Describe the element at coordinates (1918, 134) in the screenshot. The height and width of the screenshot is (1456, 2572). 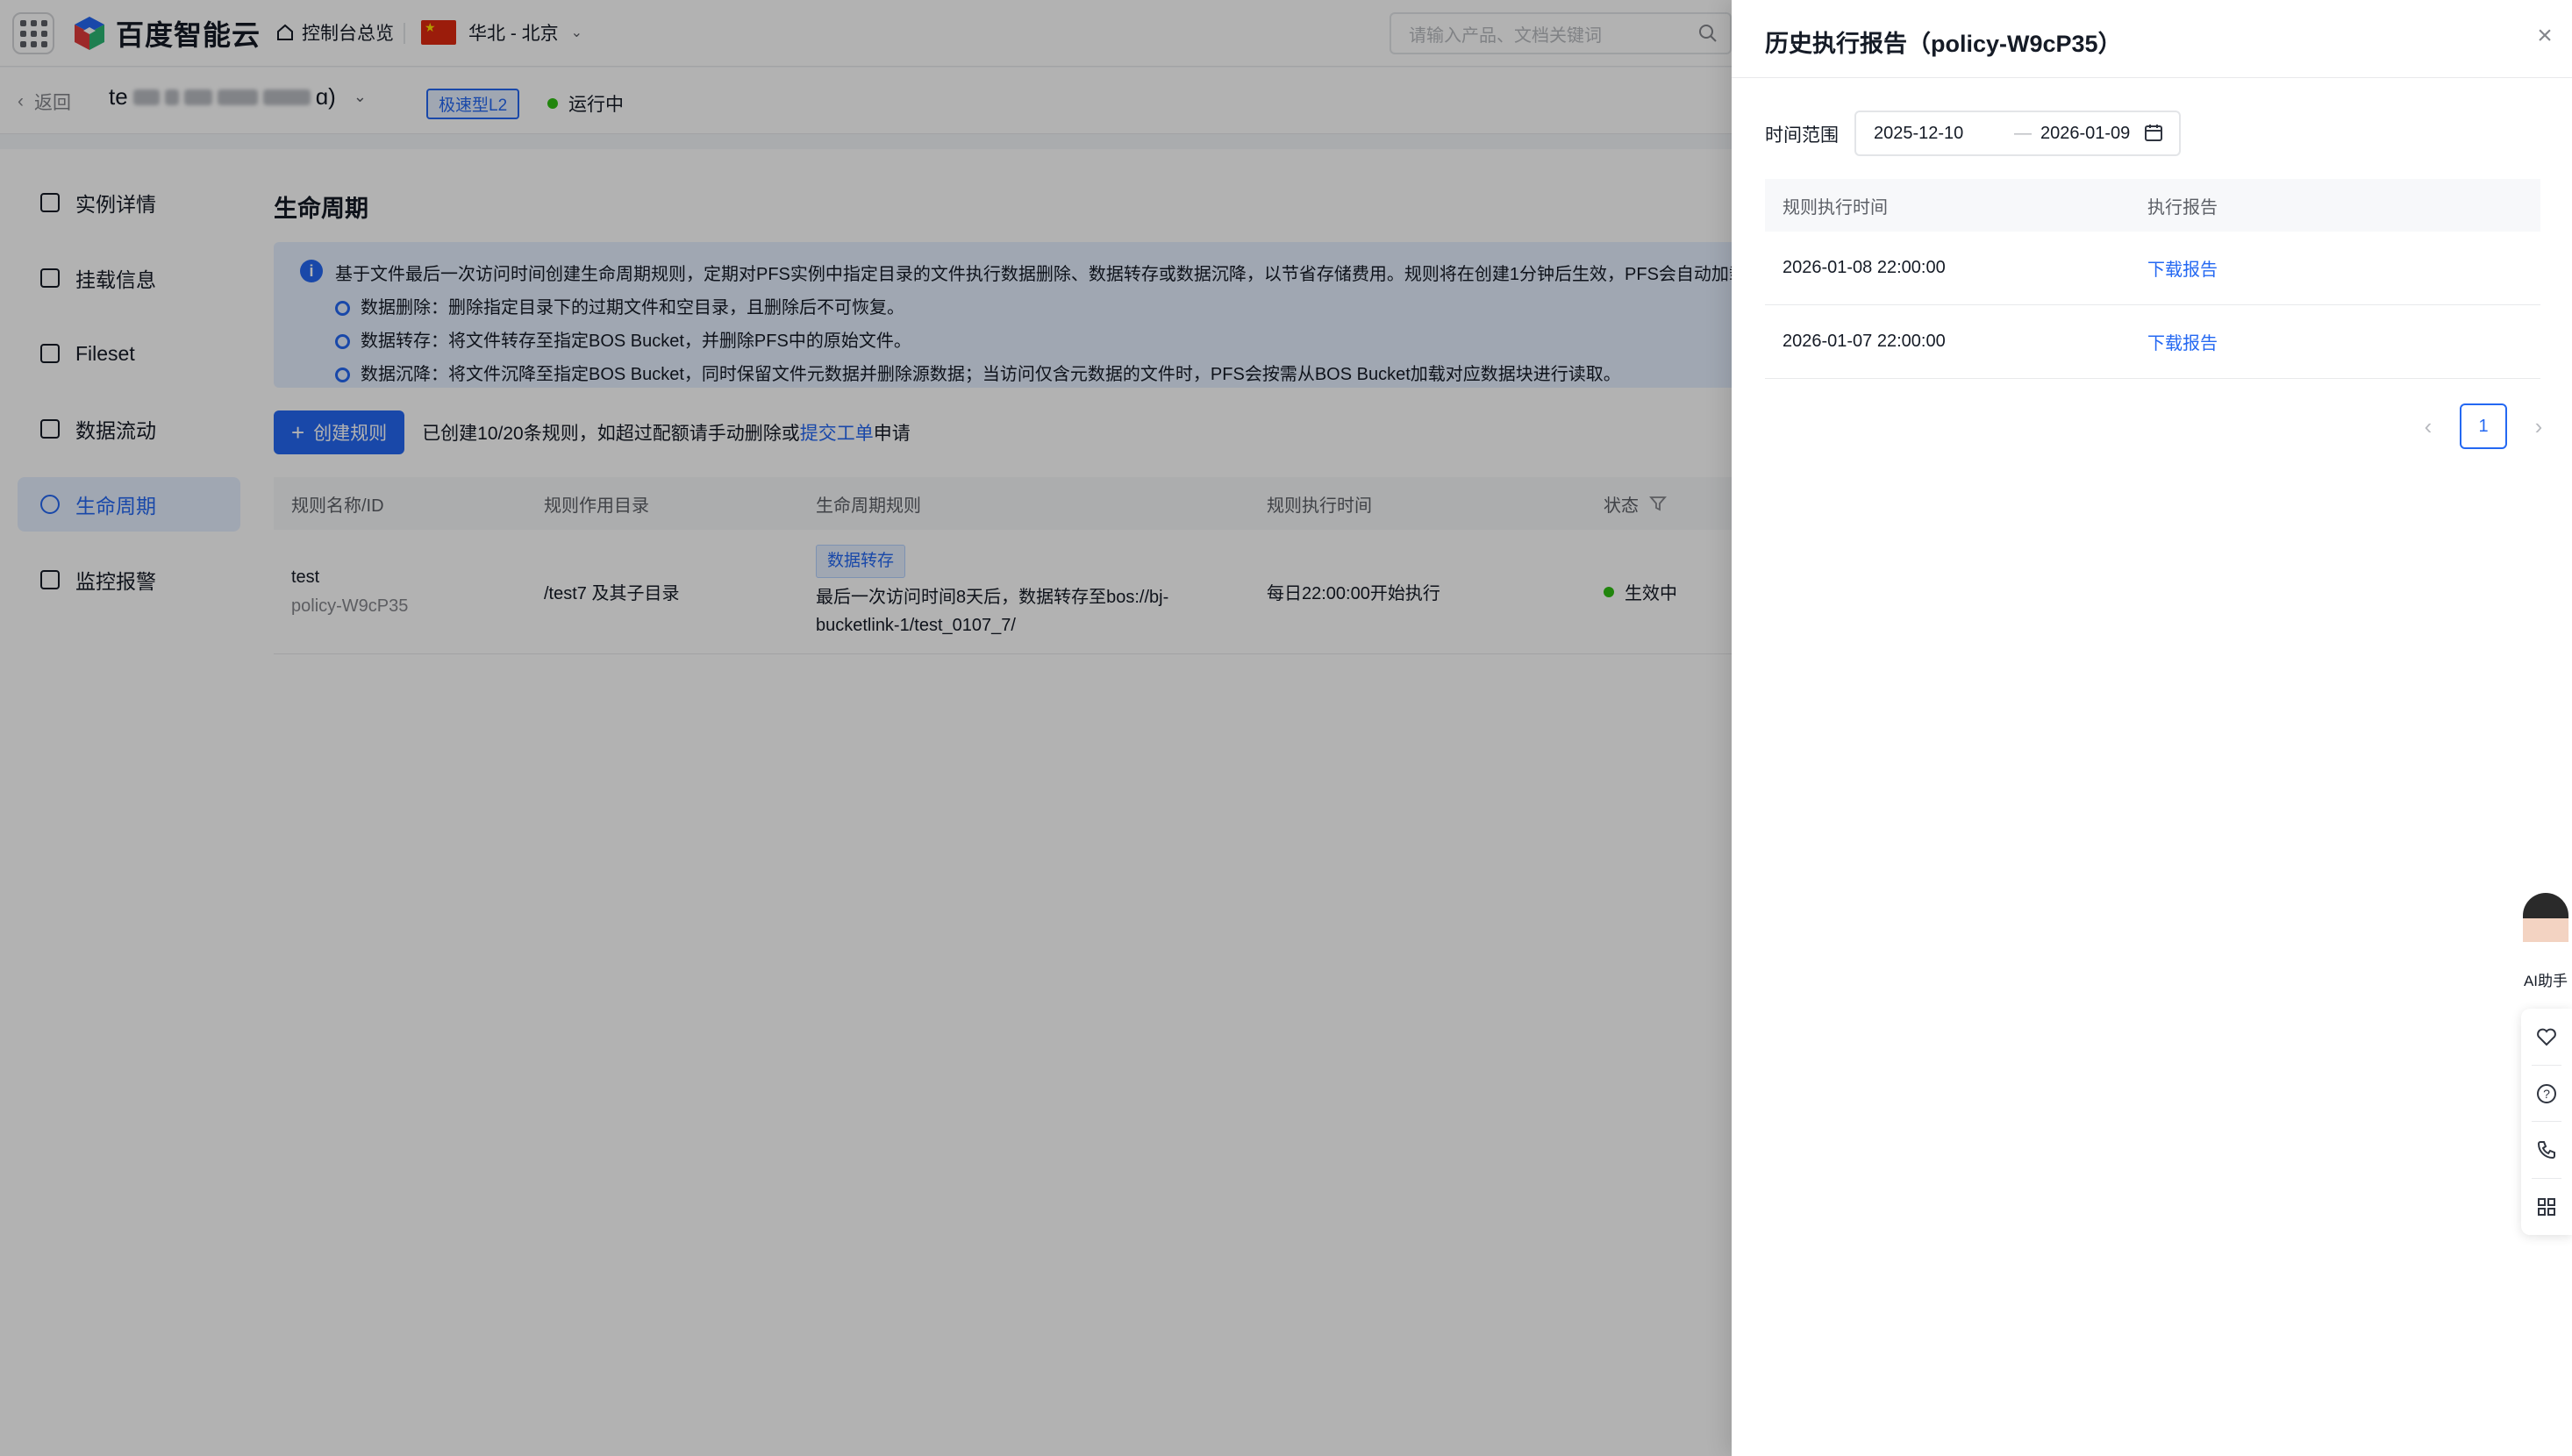
I see `range-start-date: 2025-12-10` at that location.